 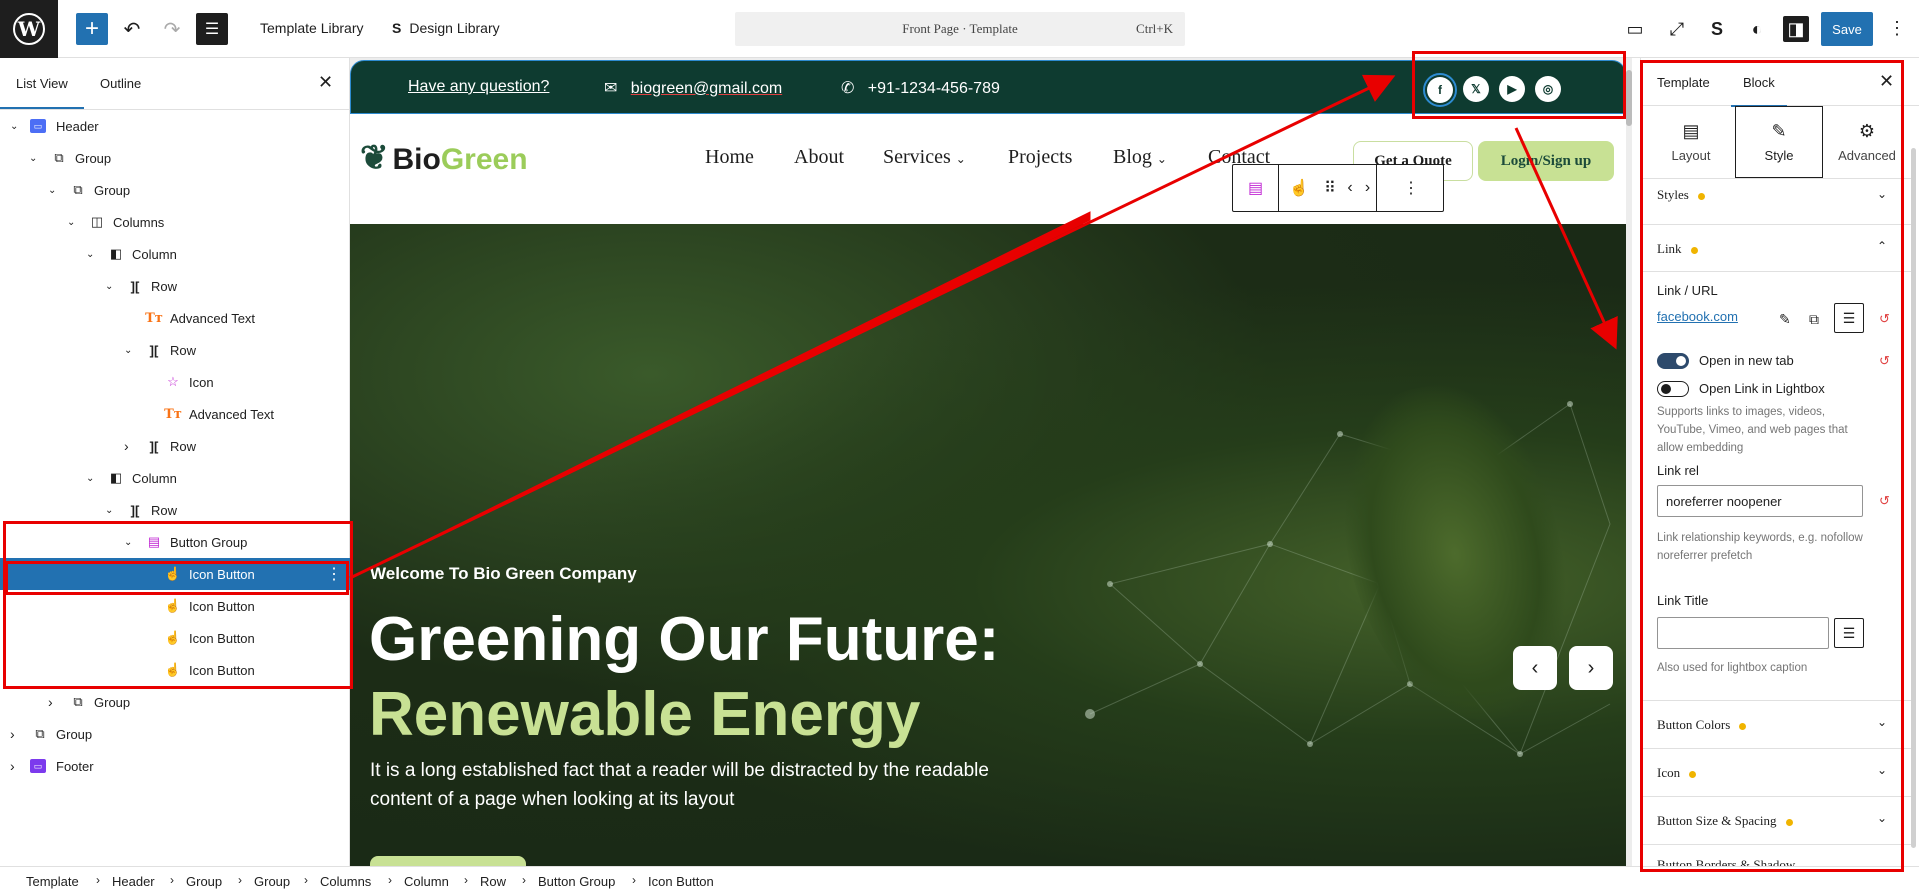 I want to click on subtab-advanced: ⚙ Advanced, so click(x=1867, y=142).